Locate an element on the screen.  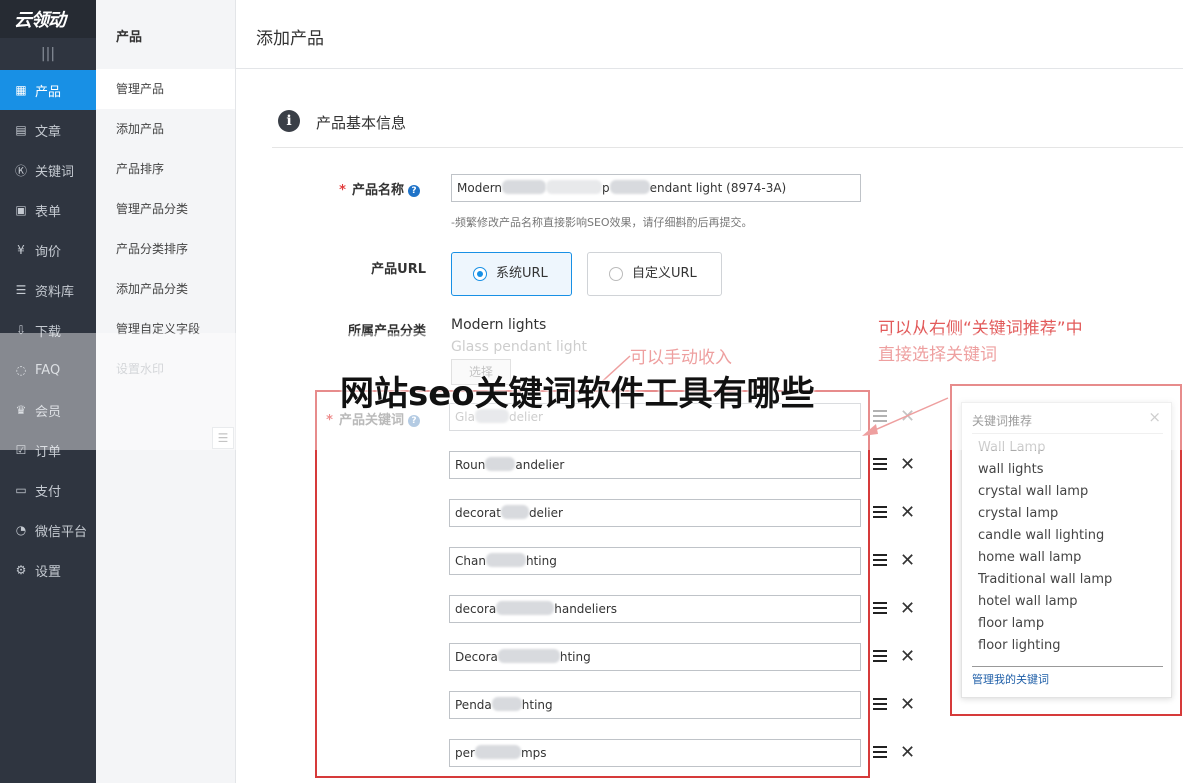
subnav-item-category-sort: 产品分类排序 is located at coordinates (165, 249).